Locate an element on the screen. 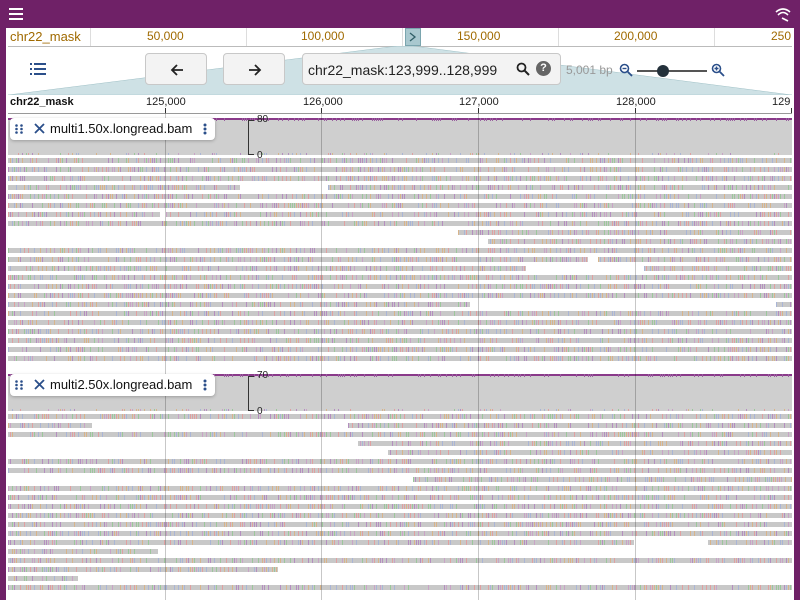 The width and height of the screenshot is (800, 600). pan-right-button is located at coordinates (254, 69).